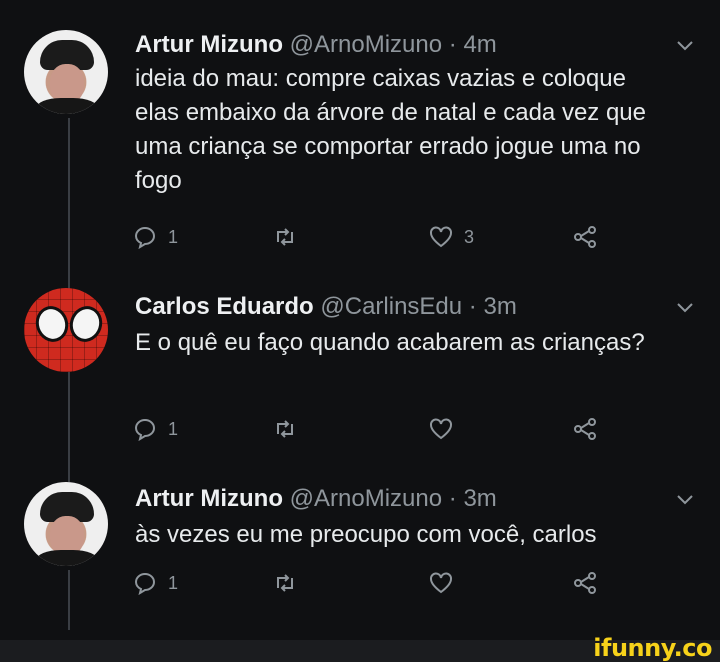 This screenshot has height=662, width=720. Describe the element at coordinates (469, 236) in the screenshot. I see `like-count: 3` at that location.